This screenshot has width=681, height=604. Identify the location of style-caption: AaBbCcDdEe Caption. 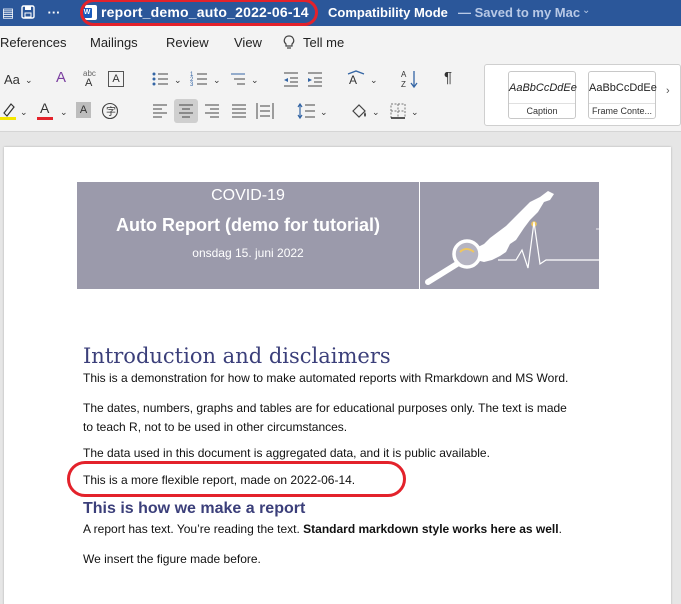
(542, 95).